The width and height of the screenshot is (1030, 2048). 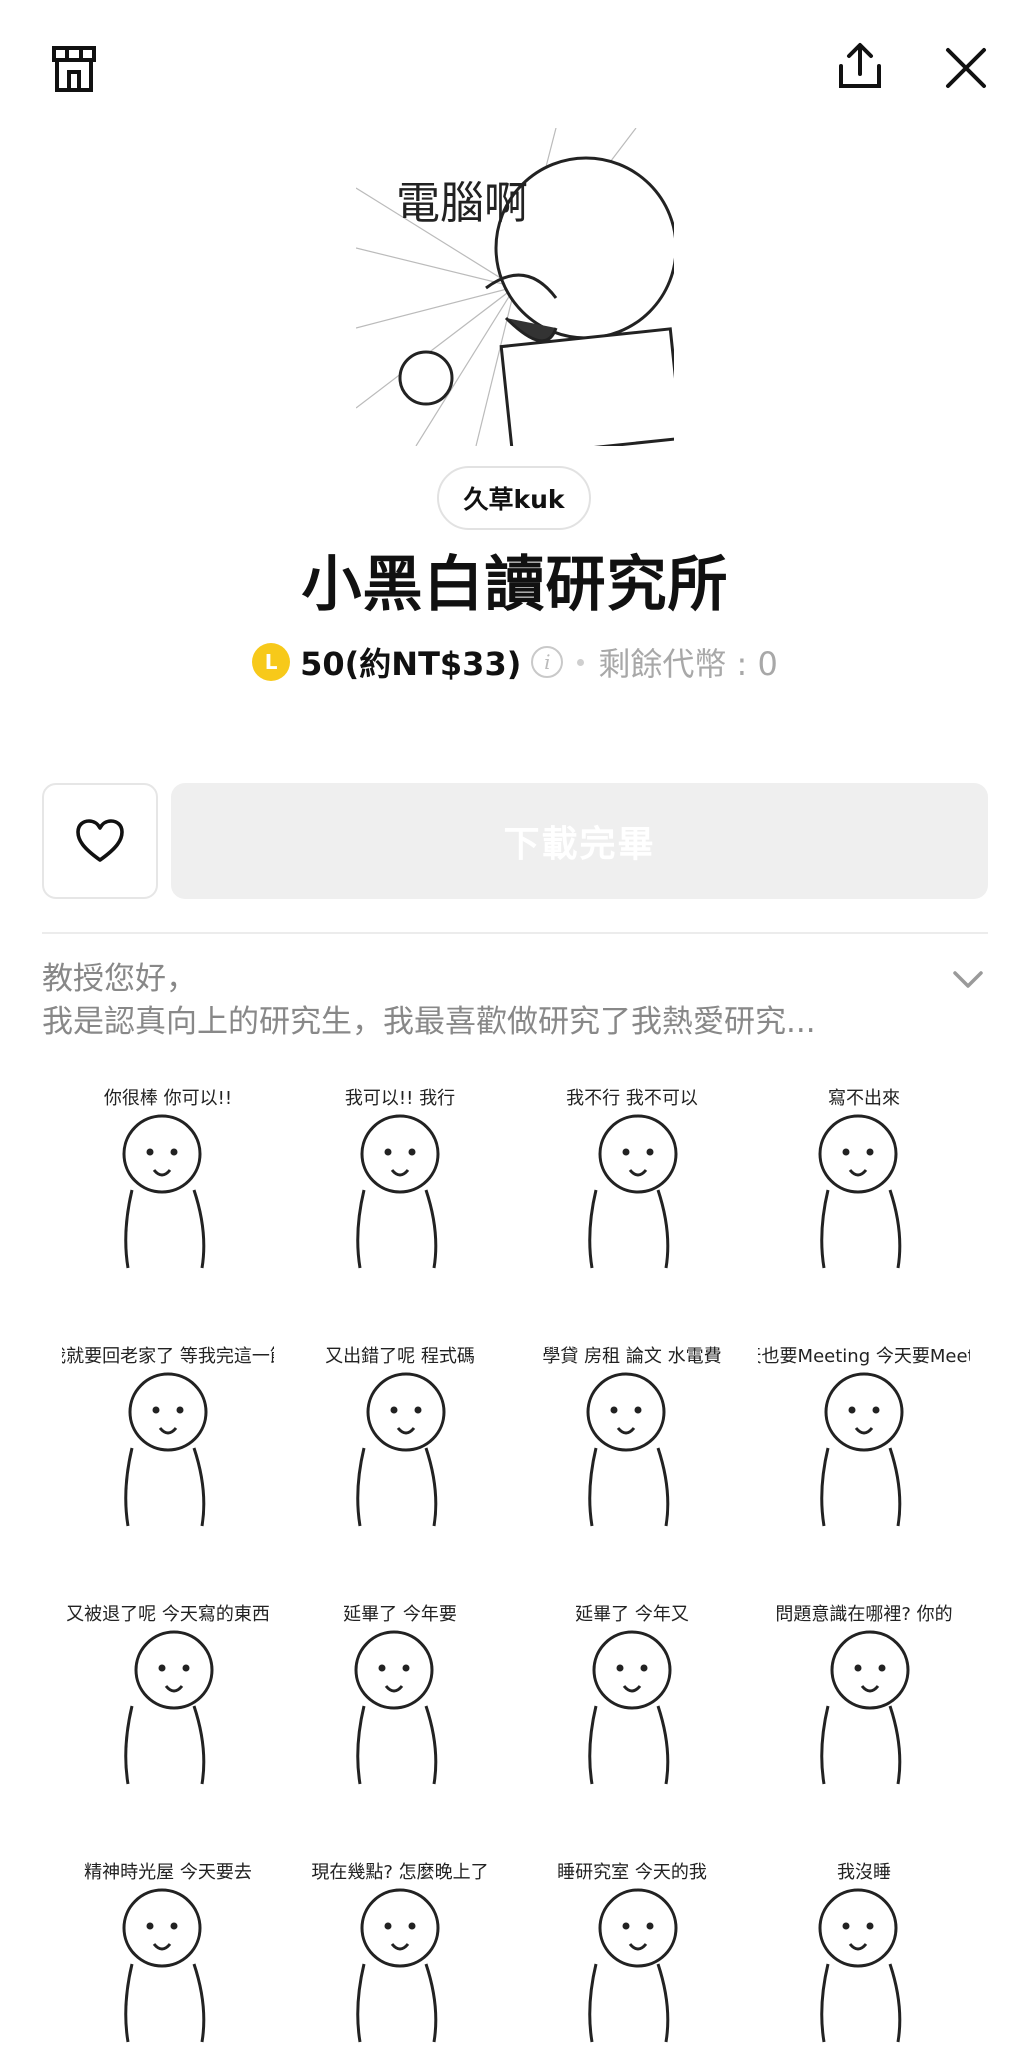 I want to click on line-coin-icon: L, so click(x=271, y=662).